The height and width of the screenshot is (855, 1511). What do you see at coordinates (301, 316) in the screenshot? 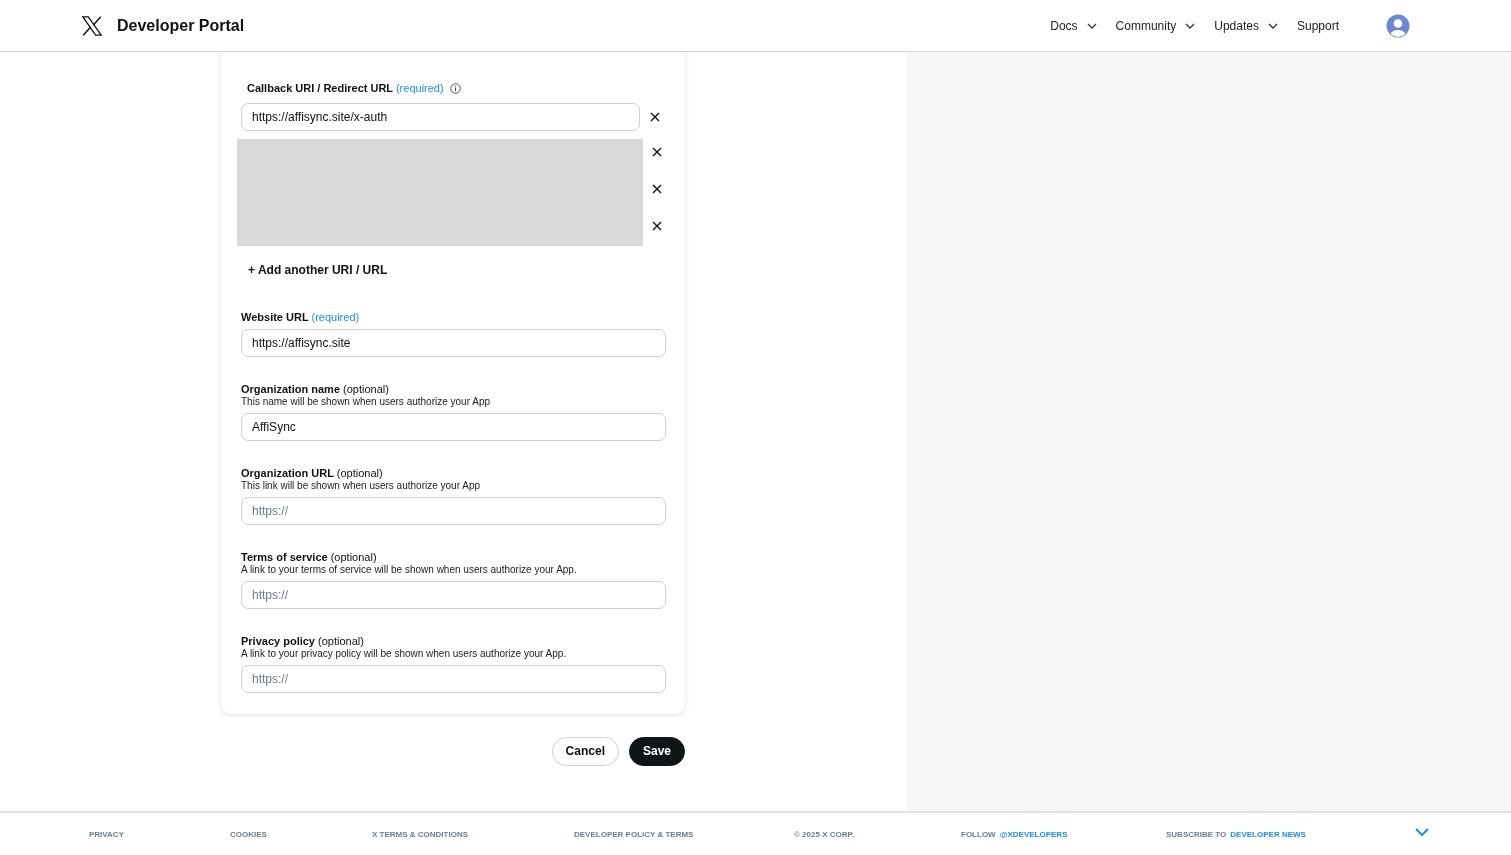
I see `field-label: Website URL (required)` at bounding box center [301, 316].